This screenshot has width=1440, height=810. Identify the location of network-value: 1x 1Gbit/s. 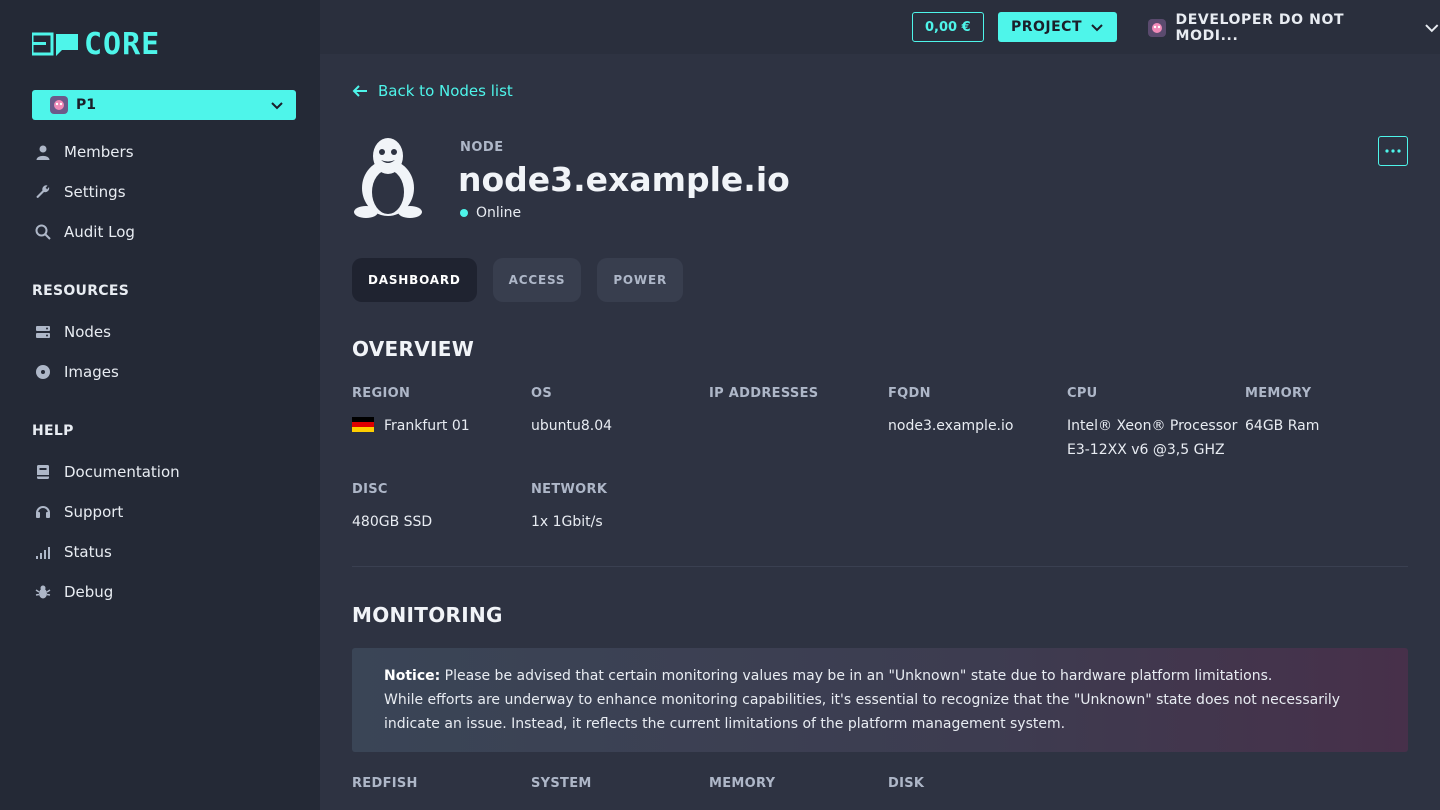
(567, 522).